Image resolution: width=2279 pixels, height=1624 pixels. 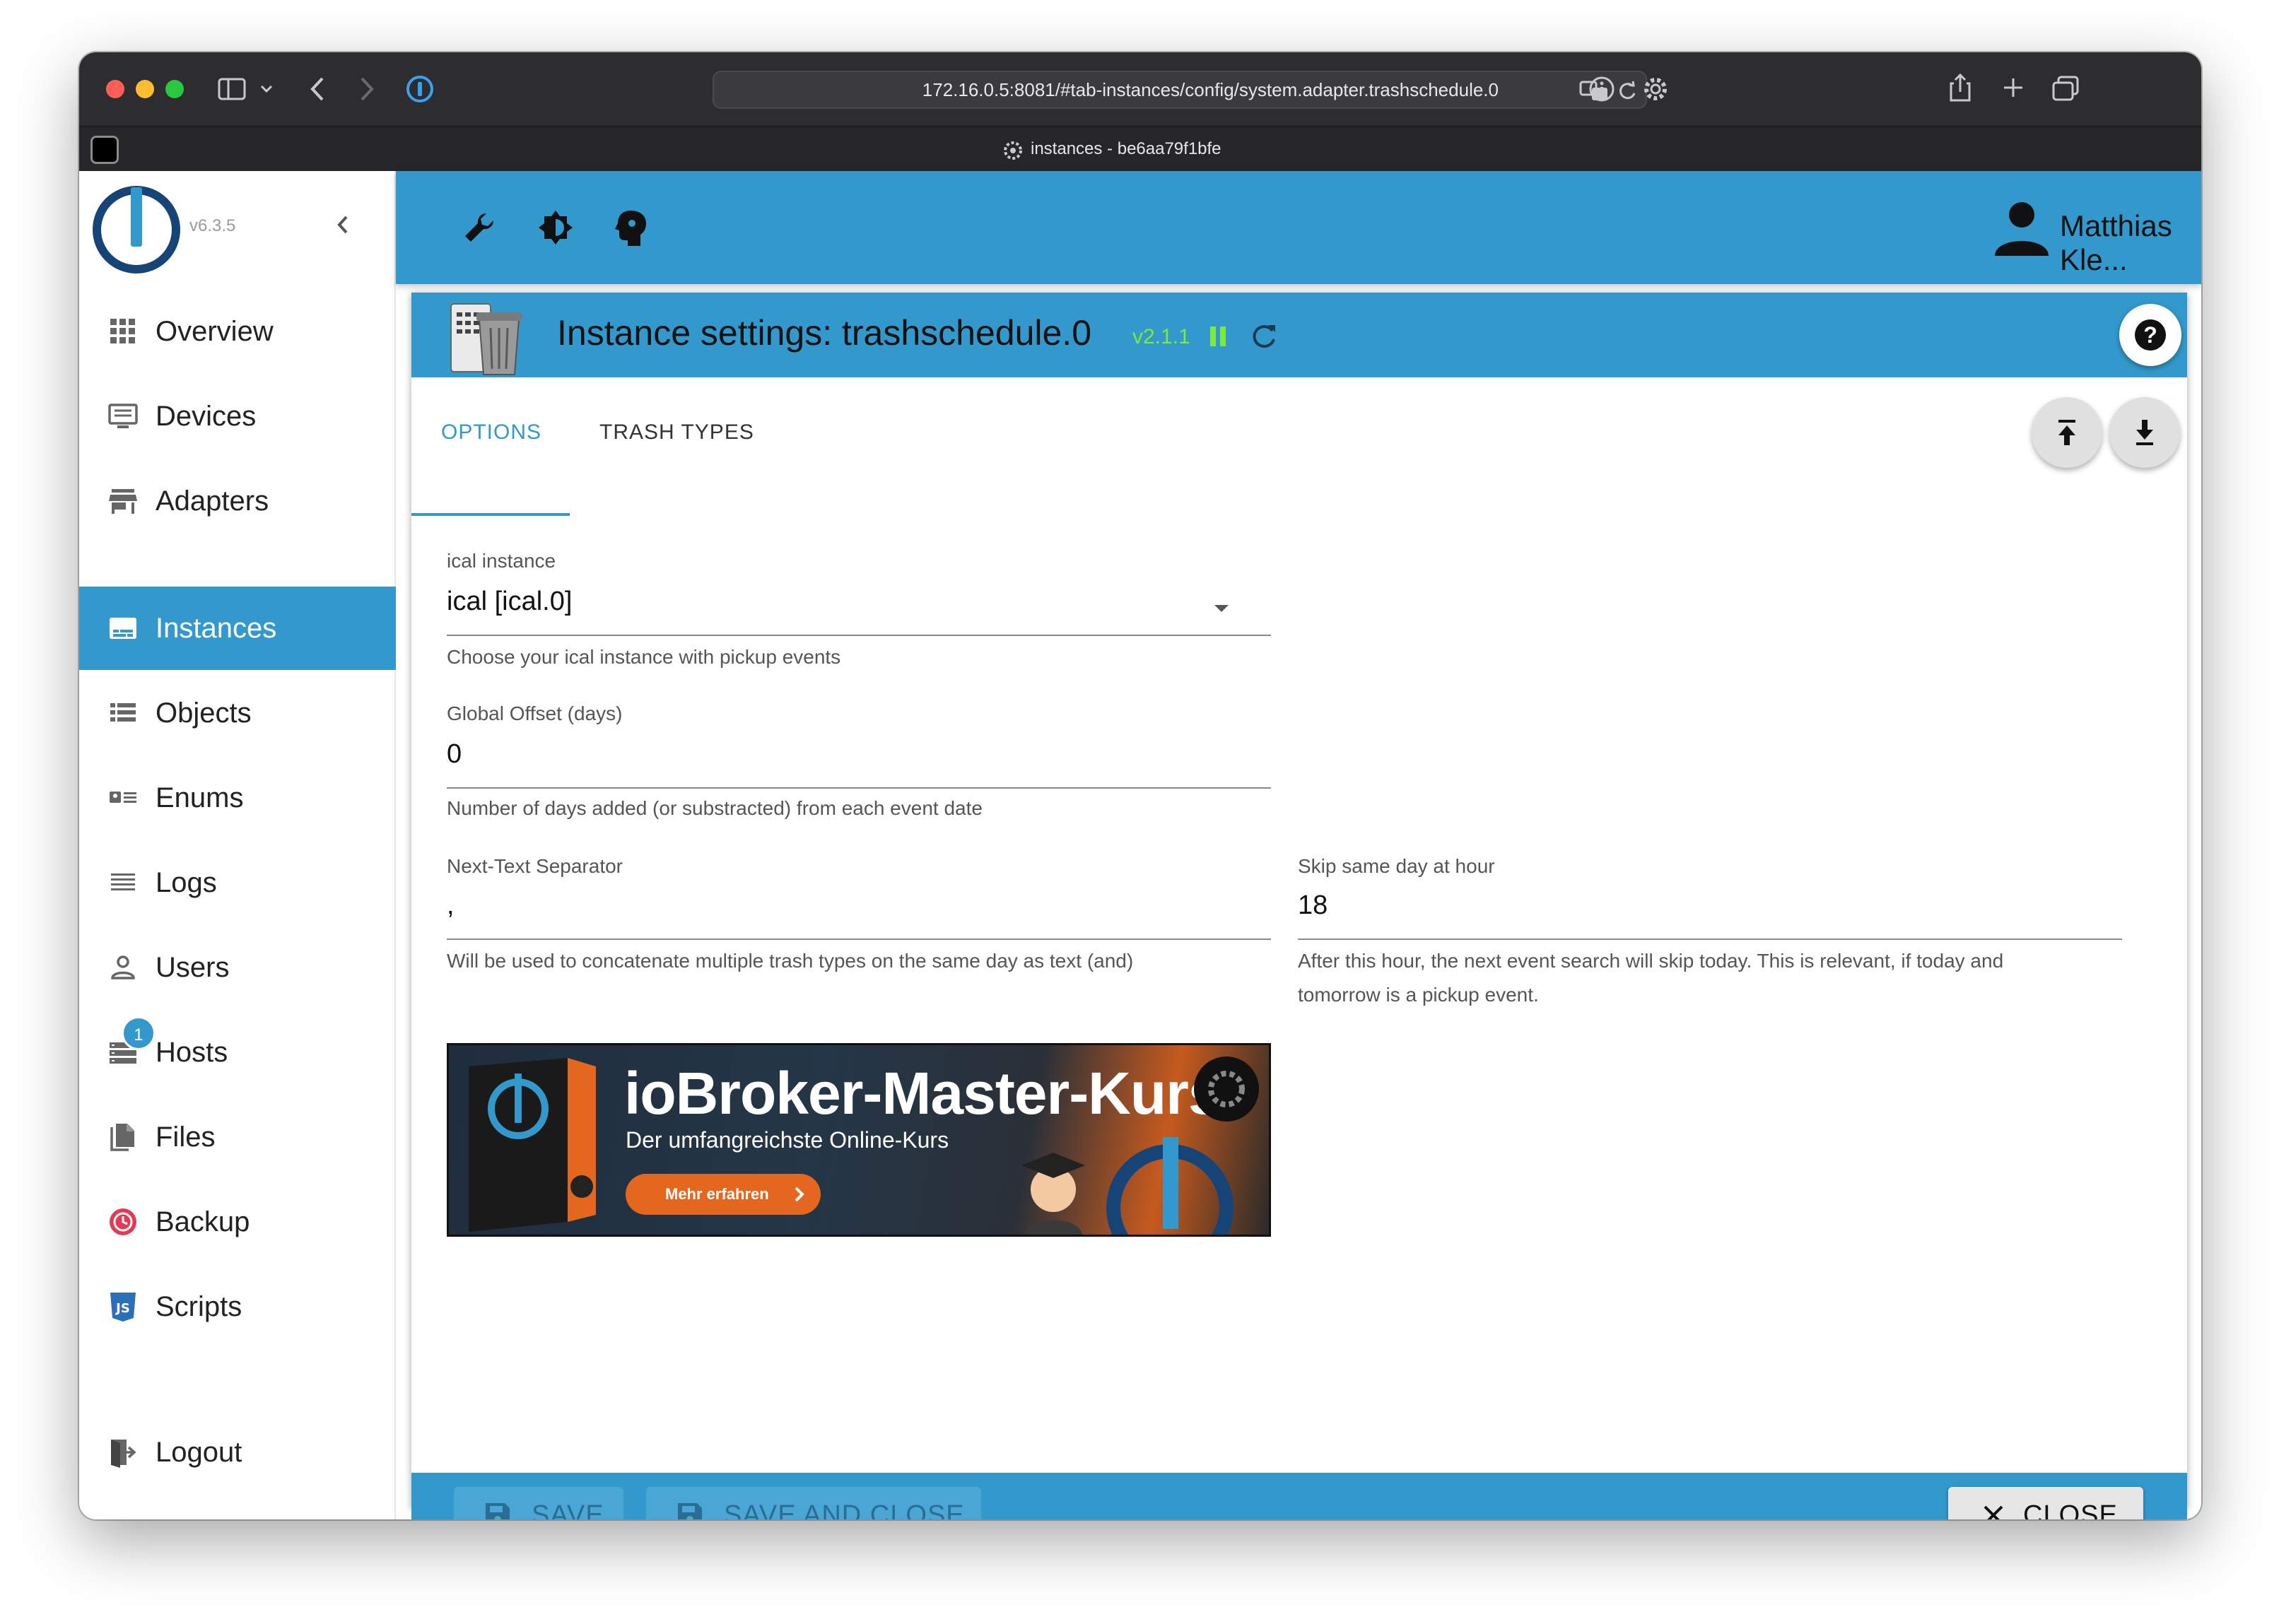 What do you see at coordinates (232, 89) in the screenshot?
I see `sidebar-toggle-icon` at bounding box center [232, 89].